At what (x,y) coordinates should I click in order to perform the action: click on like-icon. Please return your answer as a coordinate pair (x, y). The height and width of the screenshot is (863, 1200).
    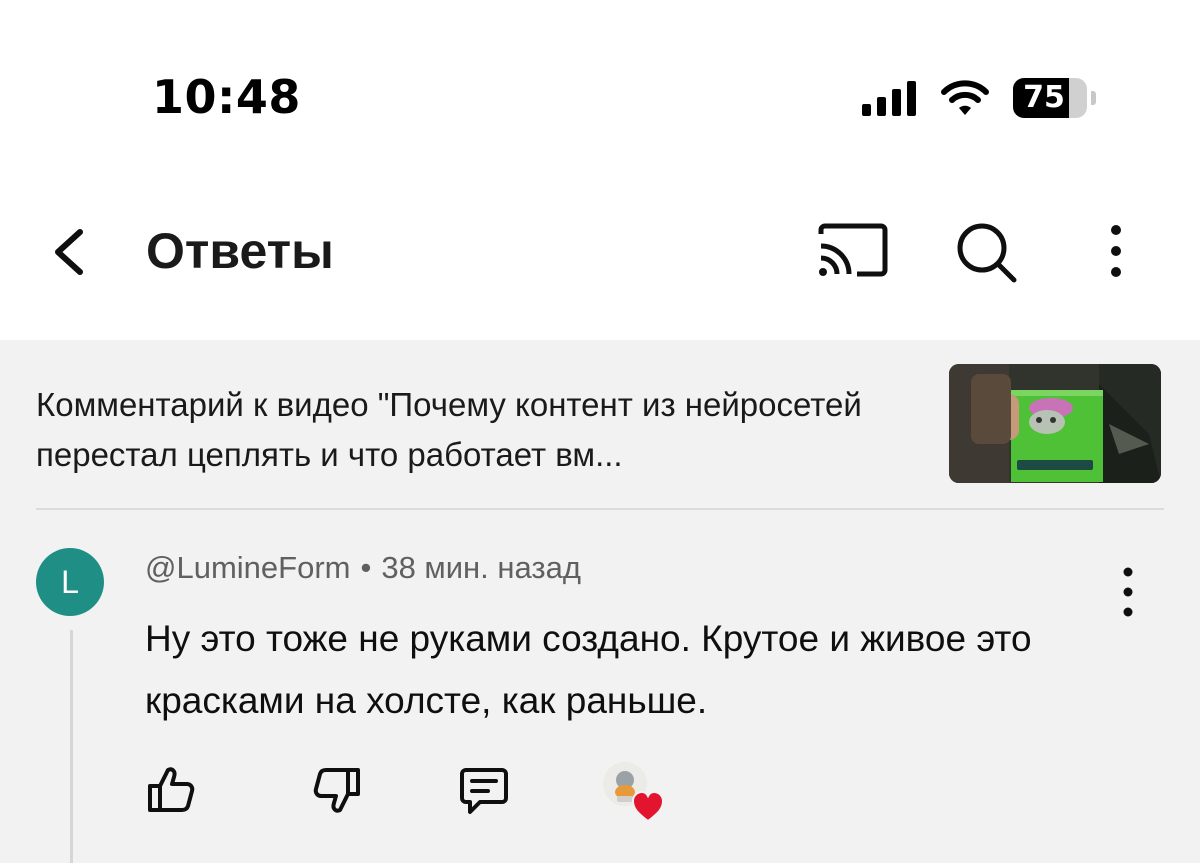
    Looking at the image, I should click on (171, 789).